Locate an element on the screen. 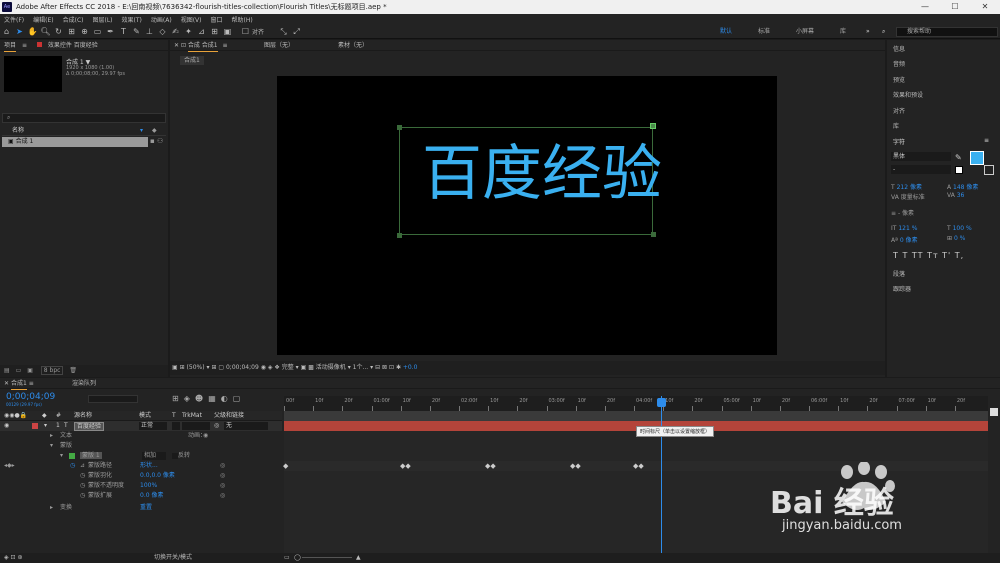 The width and height of the screenshot is (1000, 563). faux-italic-button: T is located at coordinates (905, 255).